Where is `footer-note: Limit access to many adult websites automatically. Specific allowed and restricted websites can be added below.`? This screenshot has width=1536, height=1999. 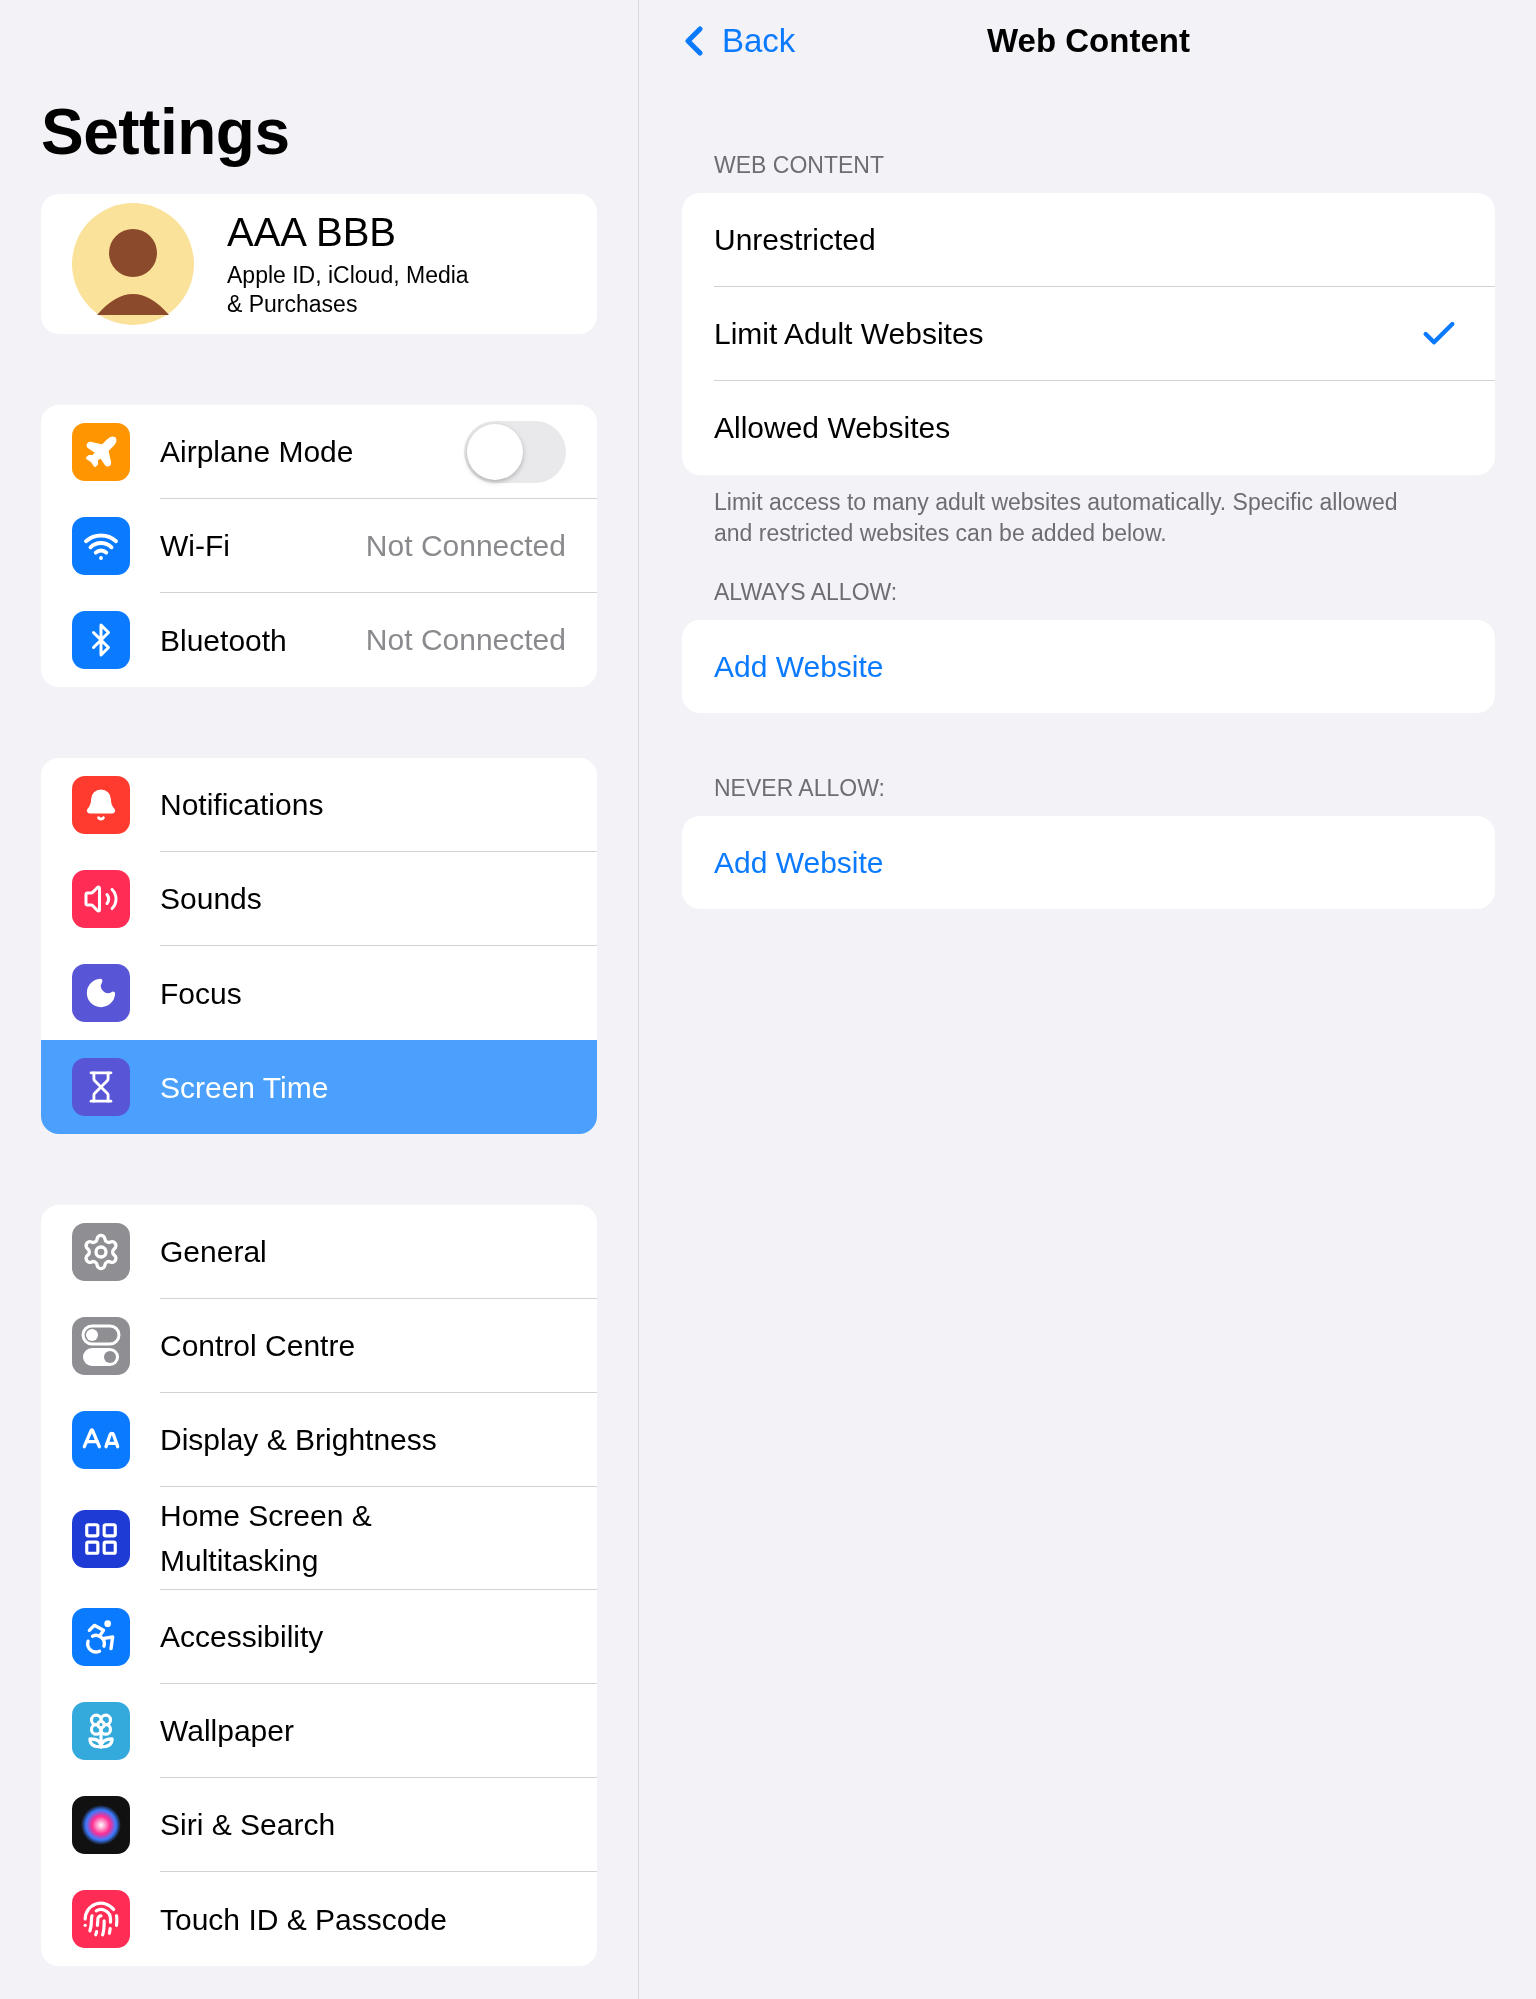 footer-note: Limit access to many adult websites automatically. Specific allowed and restricted websites can be added below. is located at coordinates (1056, 518).